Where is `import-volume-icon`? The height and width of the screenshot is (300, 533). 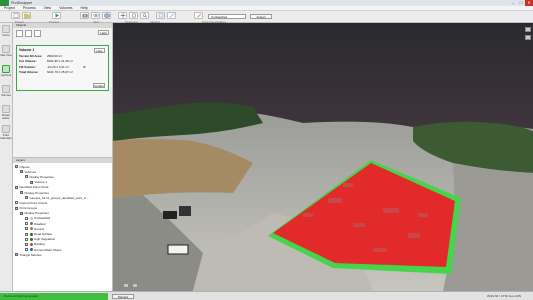 import-volume-icon is located at coordinates (28, 33).